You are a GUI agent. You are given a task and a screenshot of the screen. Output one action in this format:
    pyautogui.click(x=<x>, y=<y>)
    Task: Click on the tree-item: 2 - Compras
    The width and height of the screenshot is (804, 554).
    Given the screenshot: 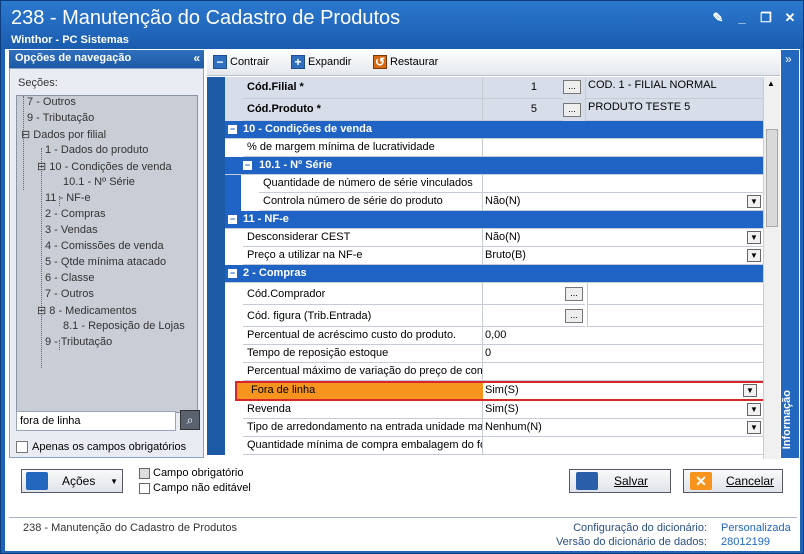 What is the action you would take?
    pyautogui.click(x=75, y=214)
    